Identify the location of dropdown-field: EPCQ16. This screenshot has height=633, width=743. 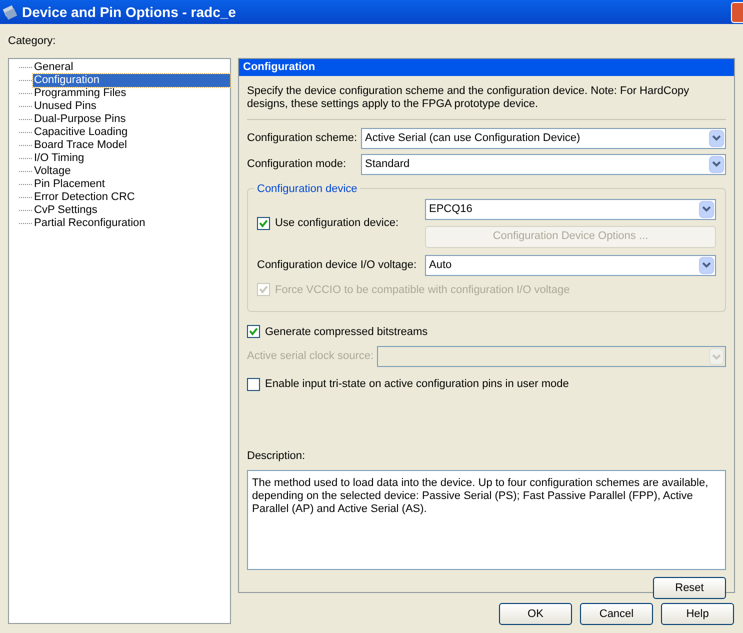
(570, 209).